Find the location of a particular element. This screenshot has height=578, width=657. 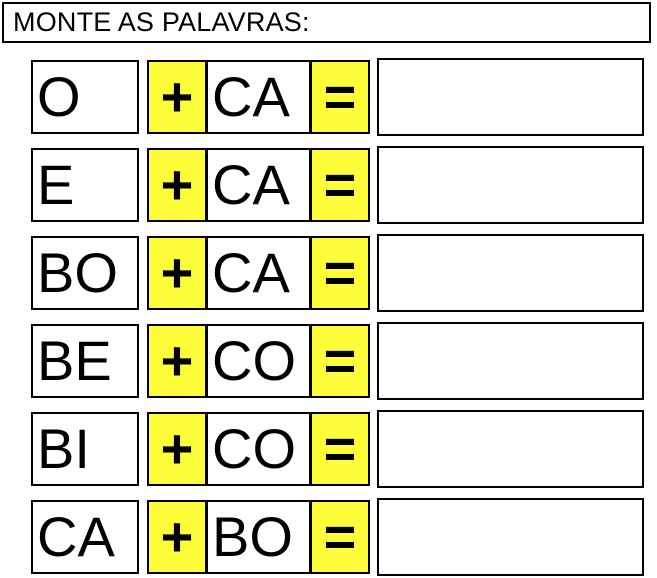

equation-row: BO + CA = is located at coordinates (328, 273).